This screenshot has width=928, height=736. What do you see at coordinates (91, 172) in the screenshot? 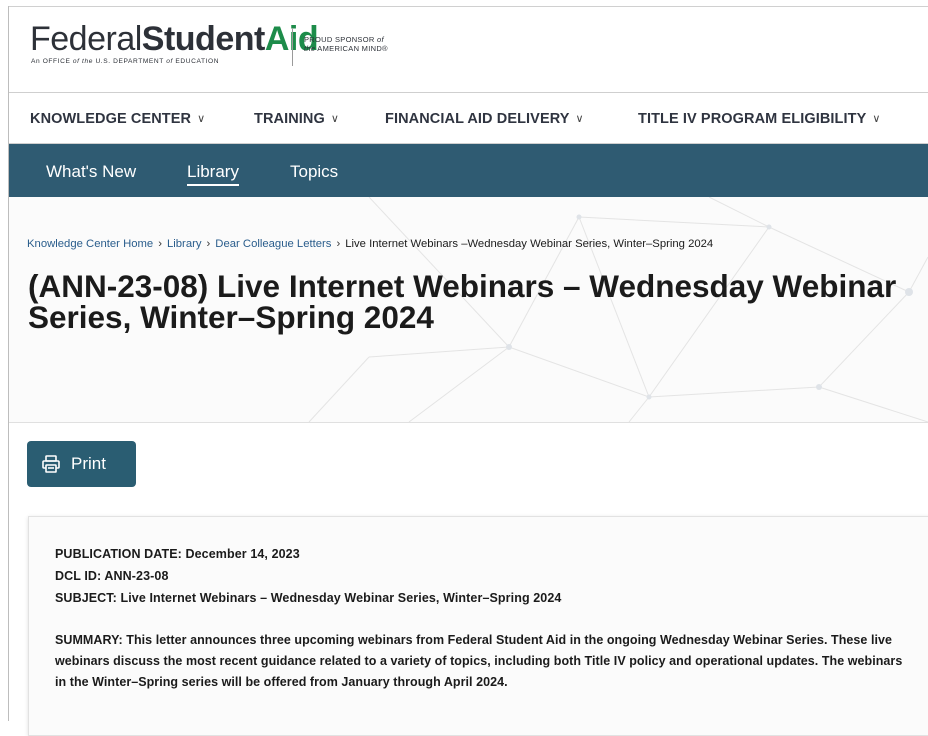
I see `subnav-whats-new: What's New` at bounding box center [91, 172].